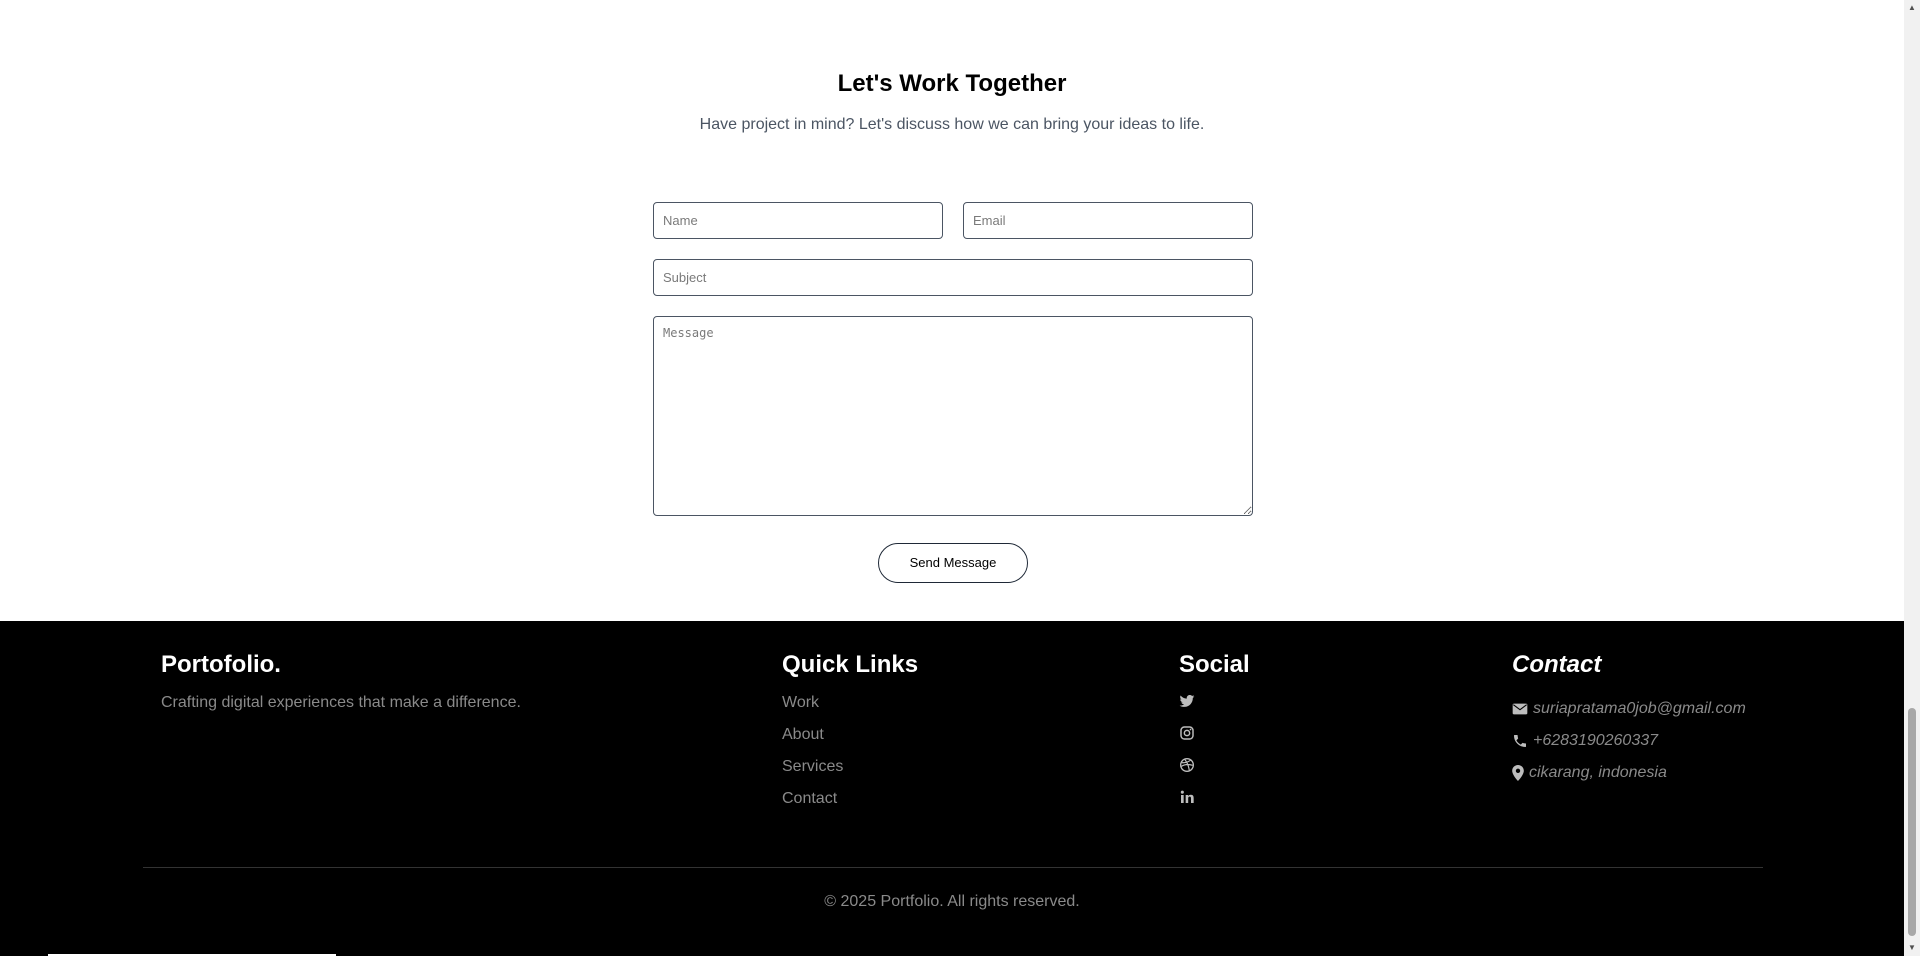 The image size is (1920, 956). Describe the element at coordinates (850, 709) in the screenshot. I see `quick-link-work: Work` at that location.